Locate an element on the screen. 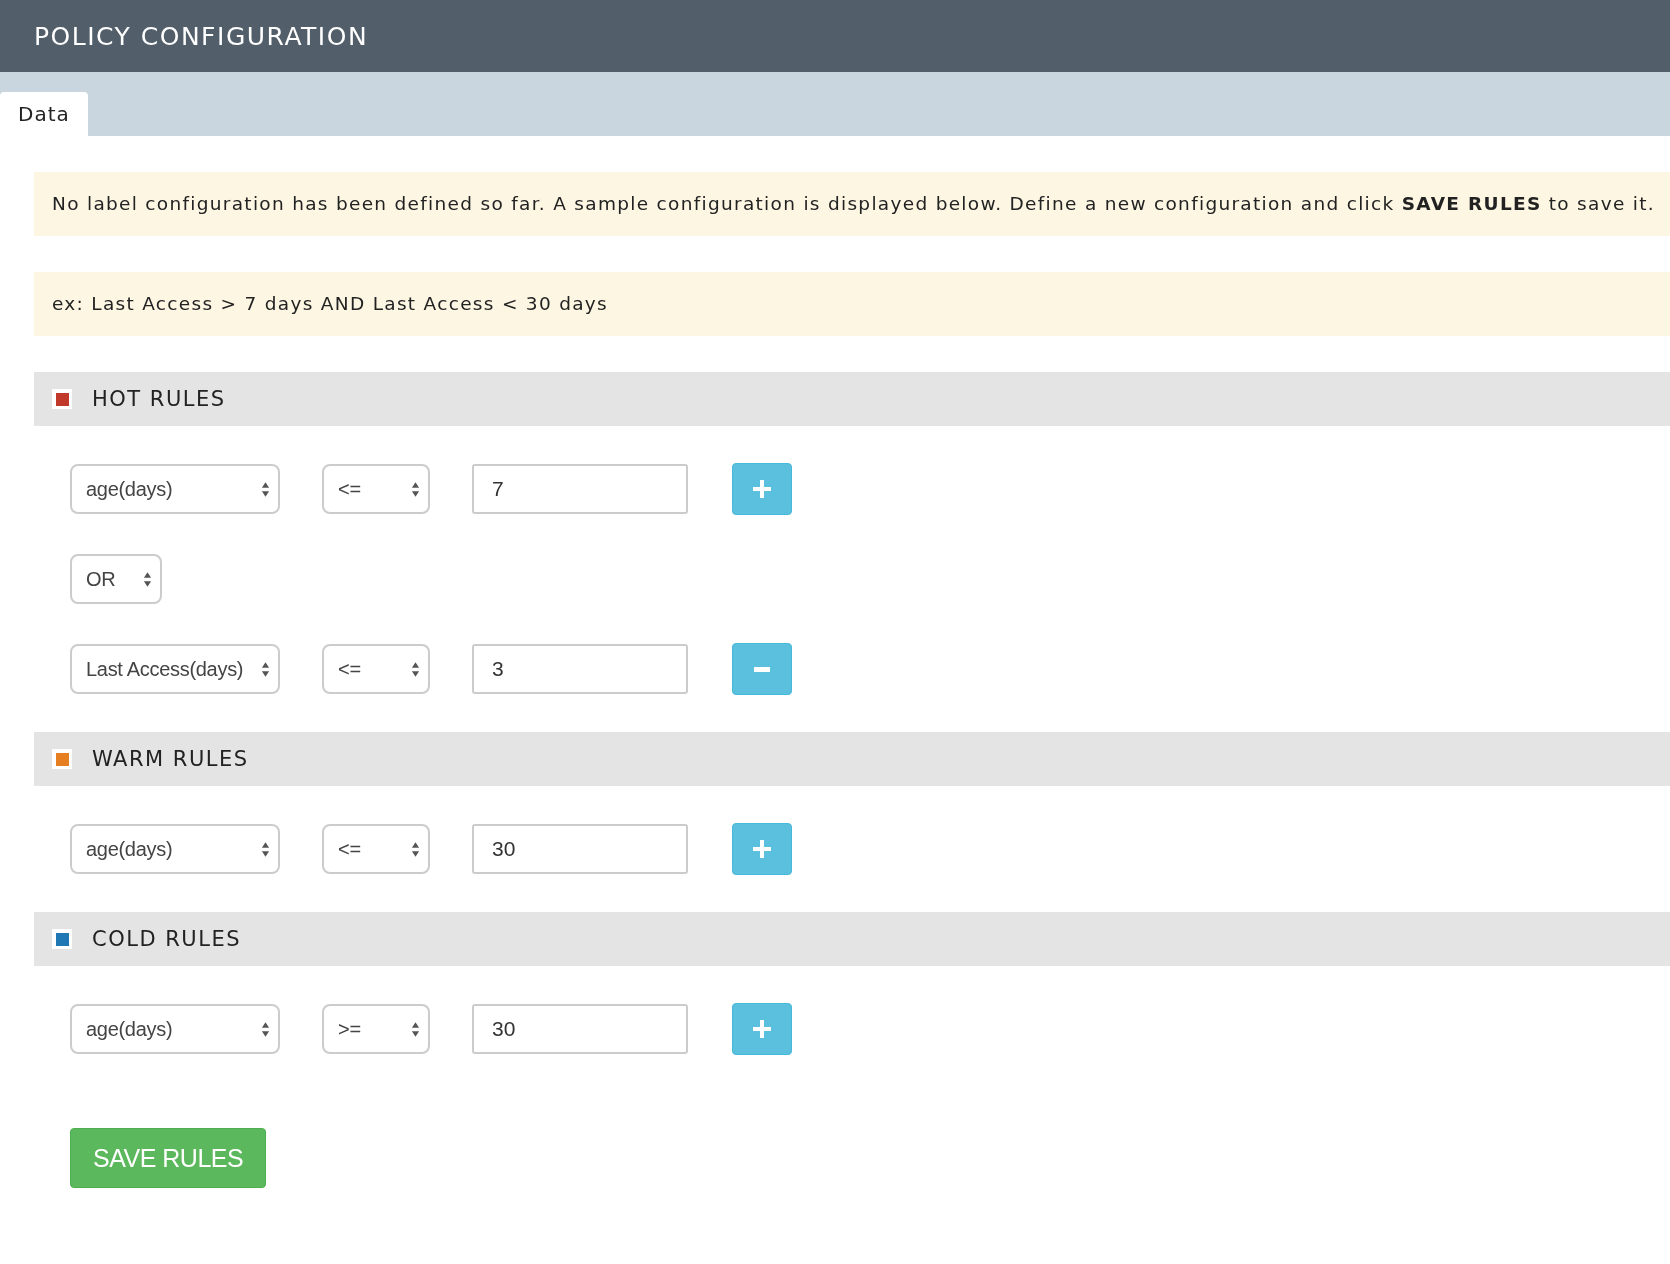 Image resolution: width=1670 pixels, height=1264 pixels. minus-icon is located at coordinates (762, 669).